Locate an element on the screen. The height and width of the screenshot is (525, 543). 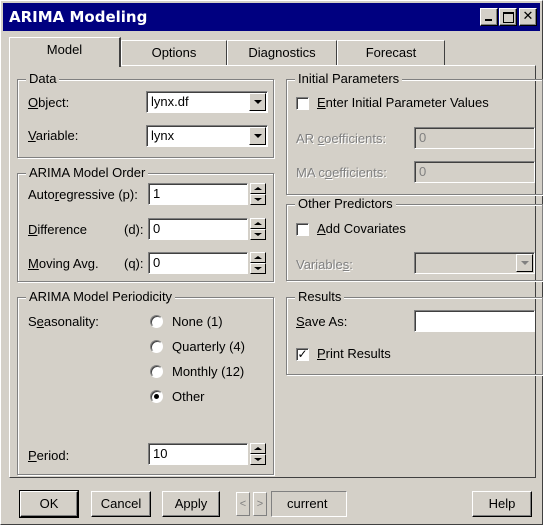
current-object-label: current is located at coordinates (309, 504).